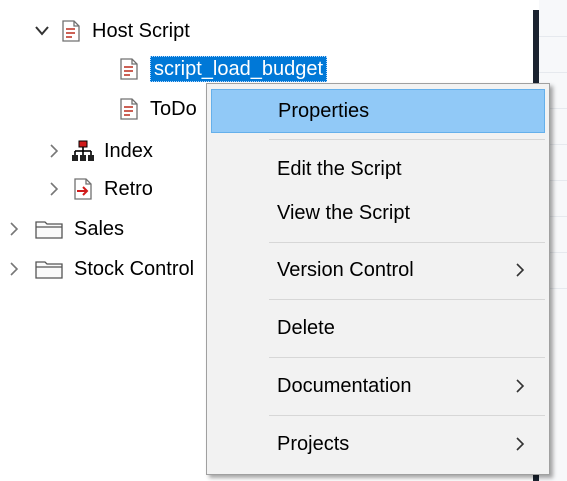  Describe the element at coordinates (239, 69) in the screenshot. I see `tree-item-label: script_load_budget` at that location.